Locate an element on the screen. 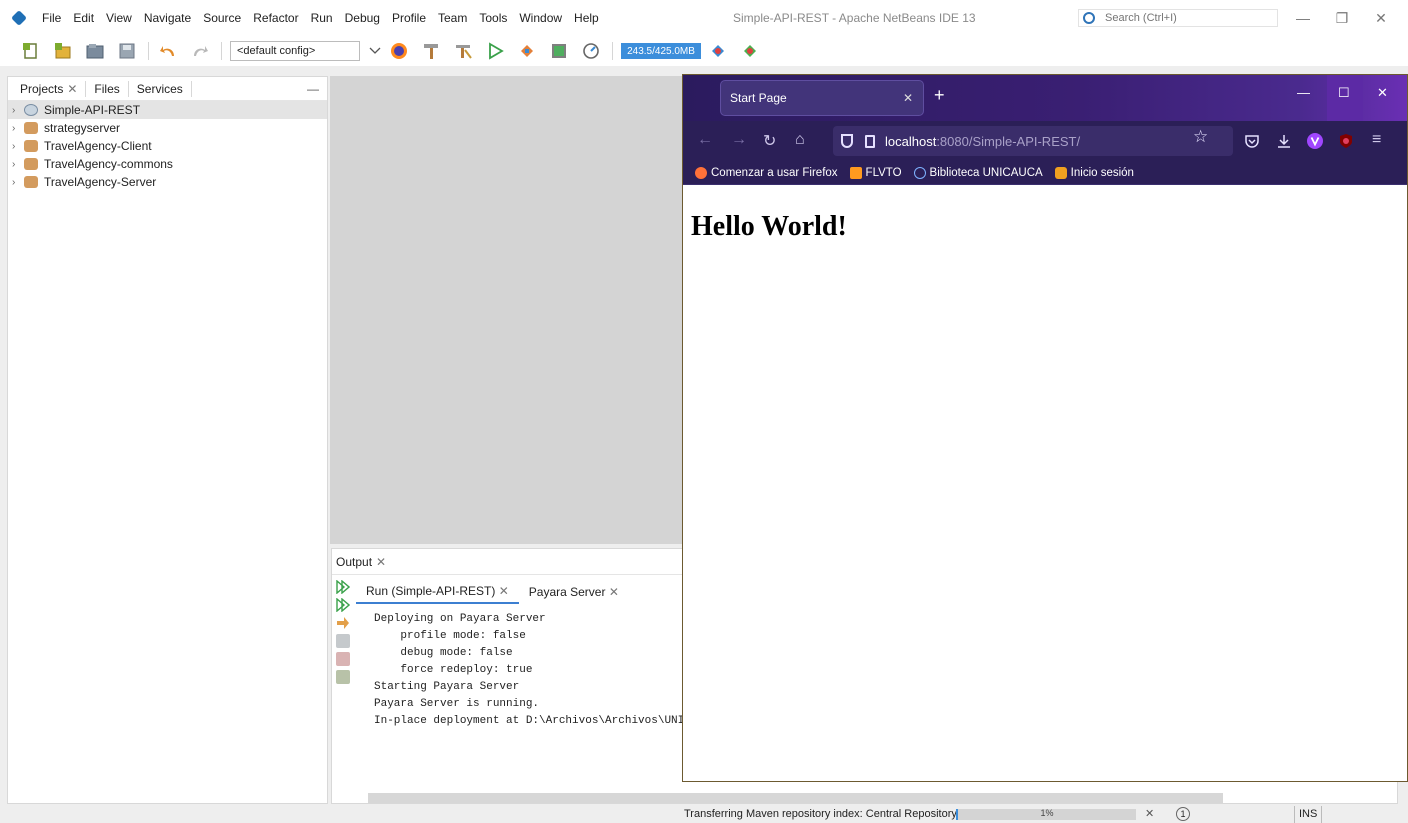 The height and width of the screenshot is (823, 1408). tab-payara-server: Payara Server ✕ is located at coordinates (574, 592).